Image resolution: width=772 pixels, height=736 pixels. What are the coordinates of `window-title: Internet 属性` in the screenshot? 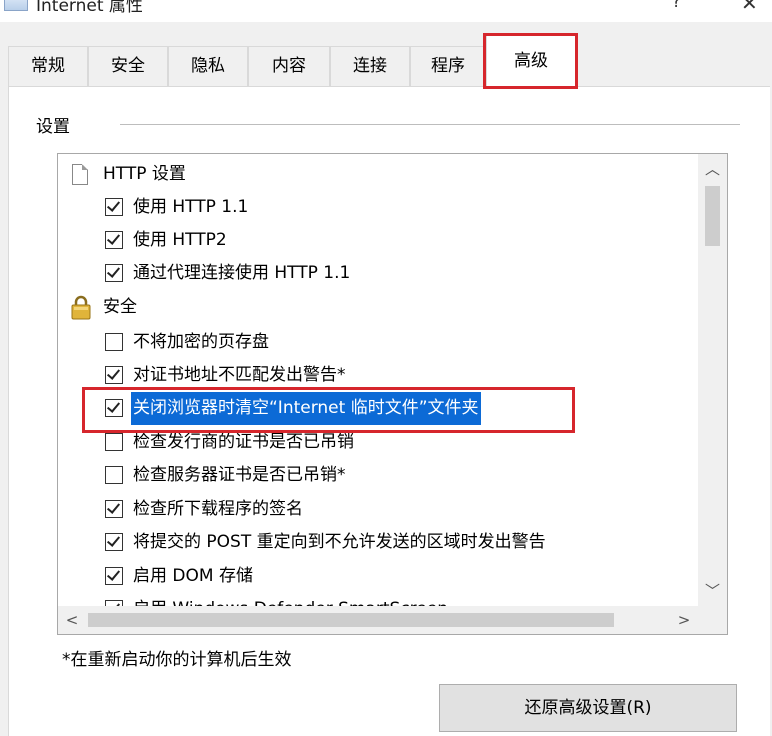 It's located at (89, 8).